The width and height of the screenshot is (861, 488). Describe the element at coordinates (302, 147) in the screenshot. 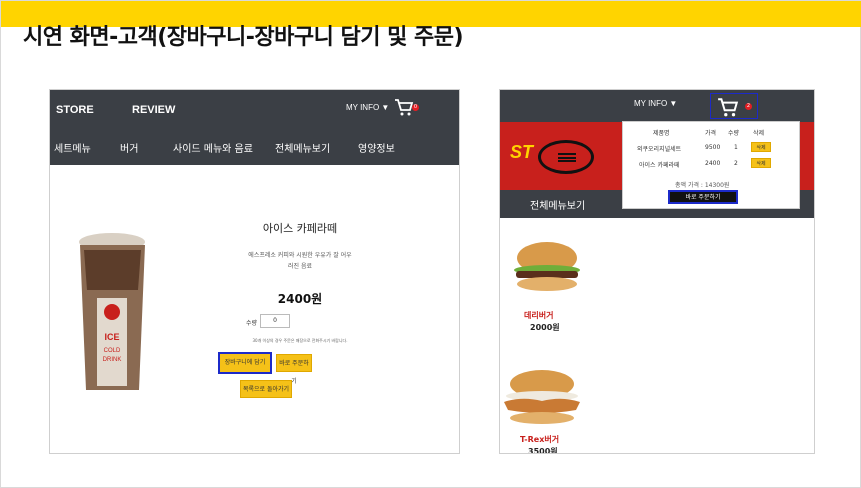

I see `category-all-menu: 전체메뉴보기` at that location.